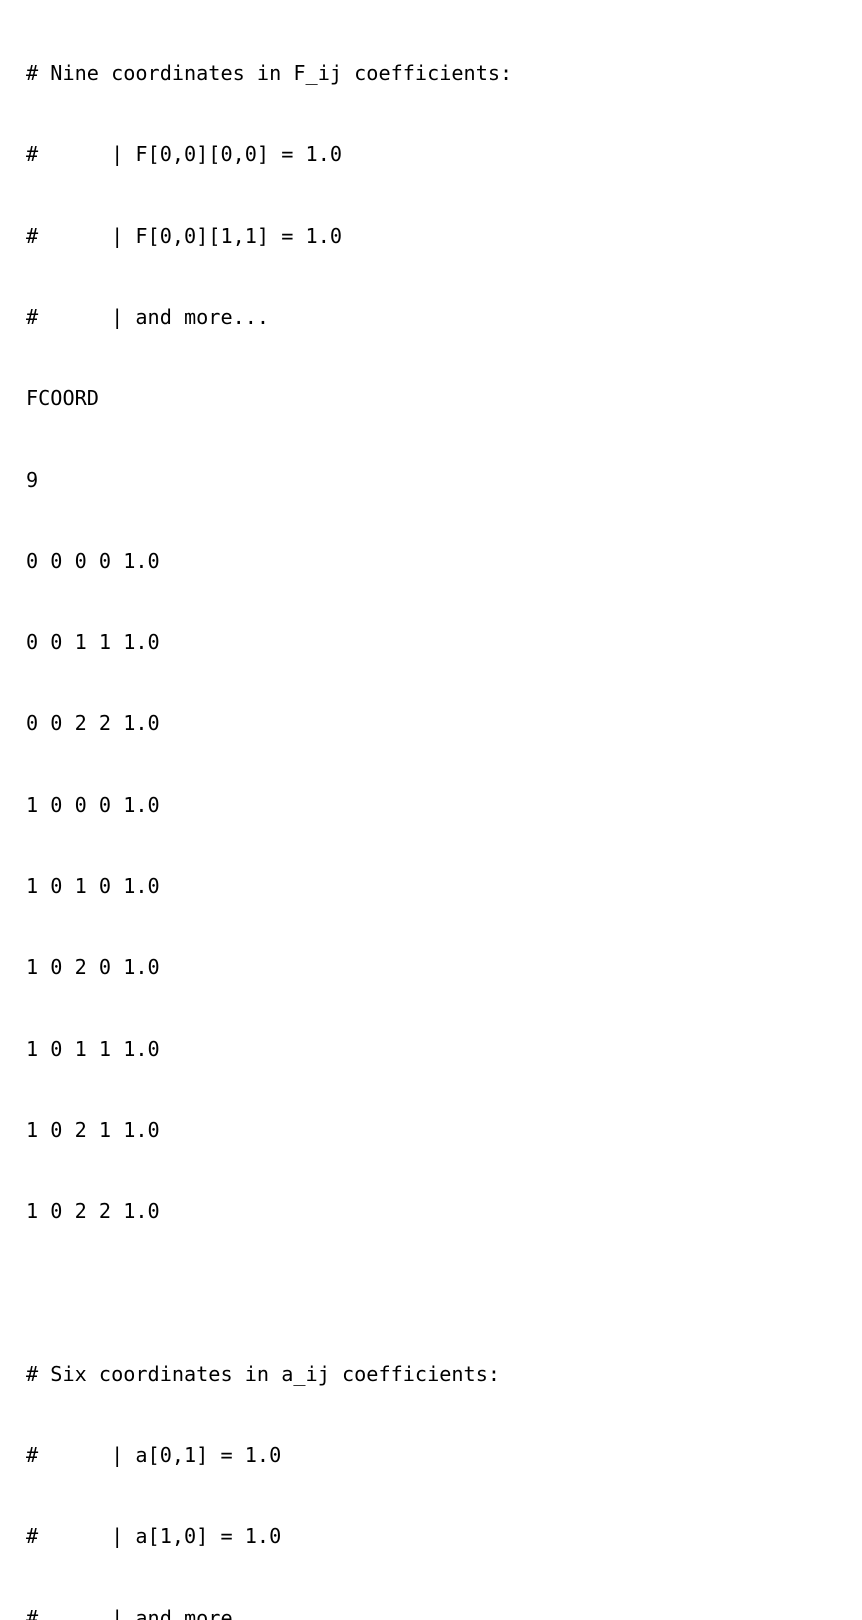 This screenshot has height=1620, width=862. I want to click on listing-line: # | a[1,0] = 1.0, so click(154, 1536).